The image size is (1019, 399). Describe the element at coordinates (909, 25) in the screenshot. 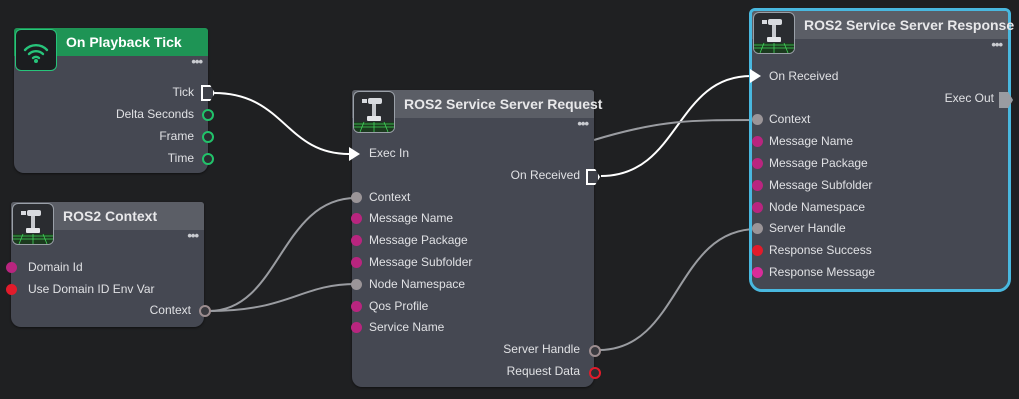

I see `node-title: ROS2 Service Server Response` at that location.